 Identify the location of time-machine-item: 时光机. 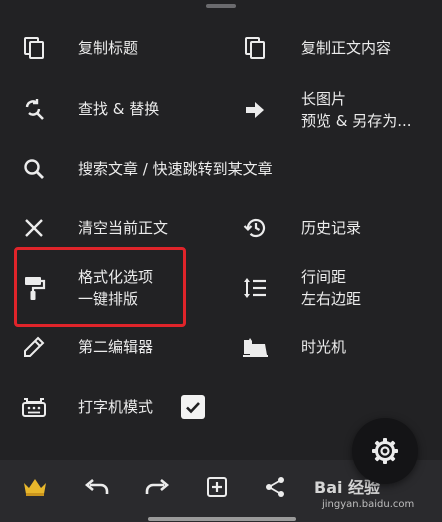
(291, 347).